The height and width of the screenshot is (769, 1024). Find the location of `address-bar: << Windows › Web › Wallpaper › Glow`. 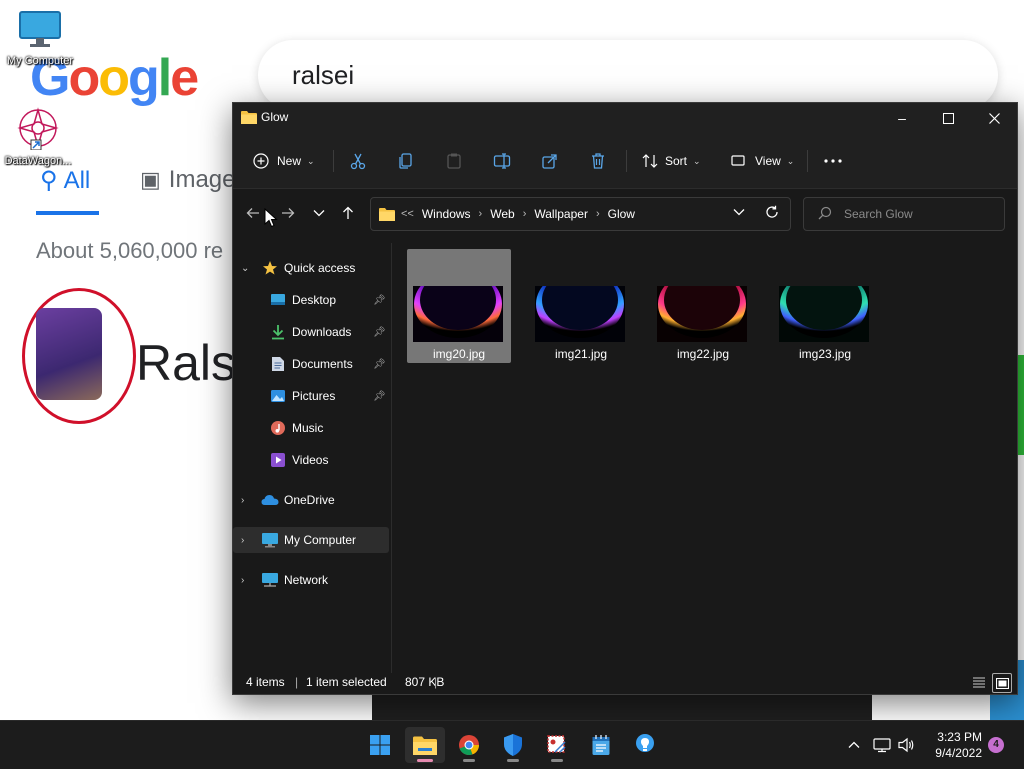

address-bar: << Windows › Web › Wallpaper › Glow is located at coordinates (580, 214).